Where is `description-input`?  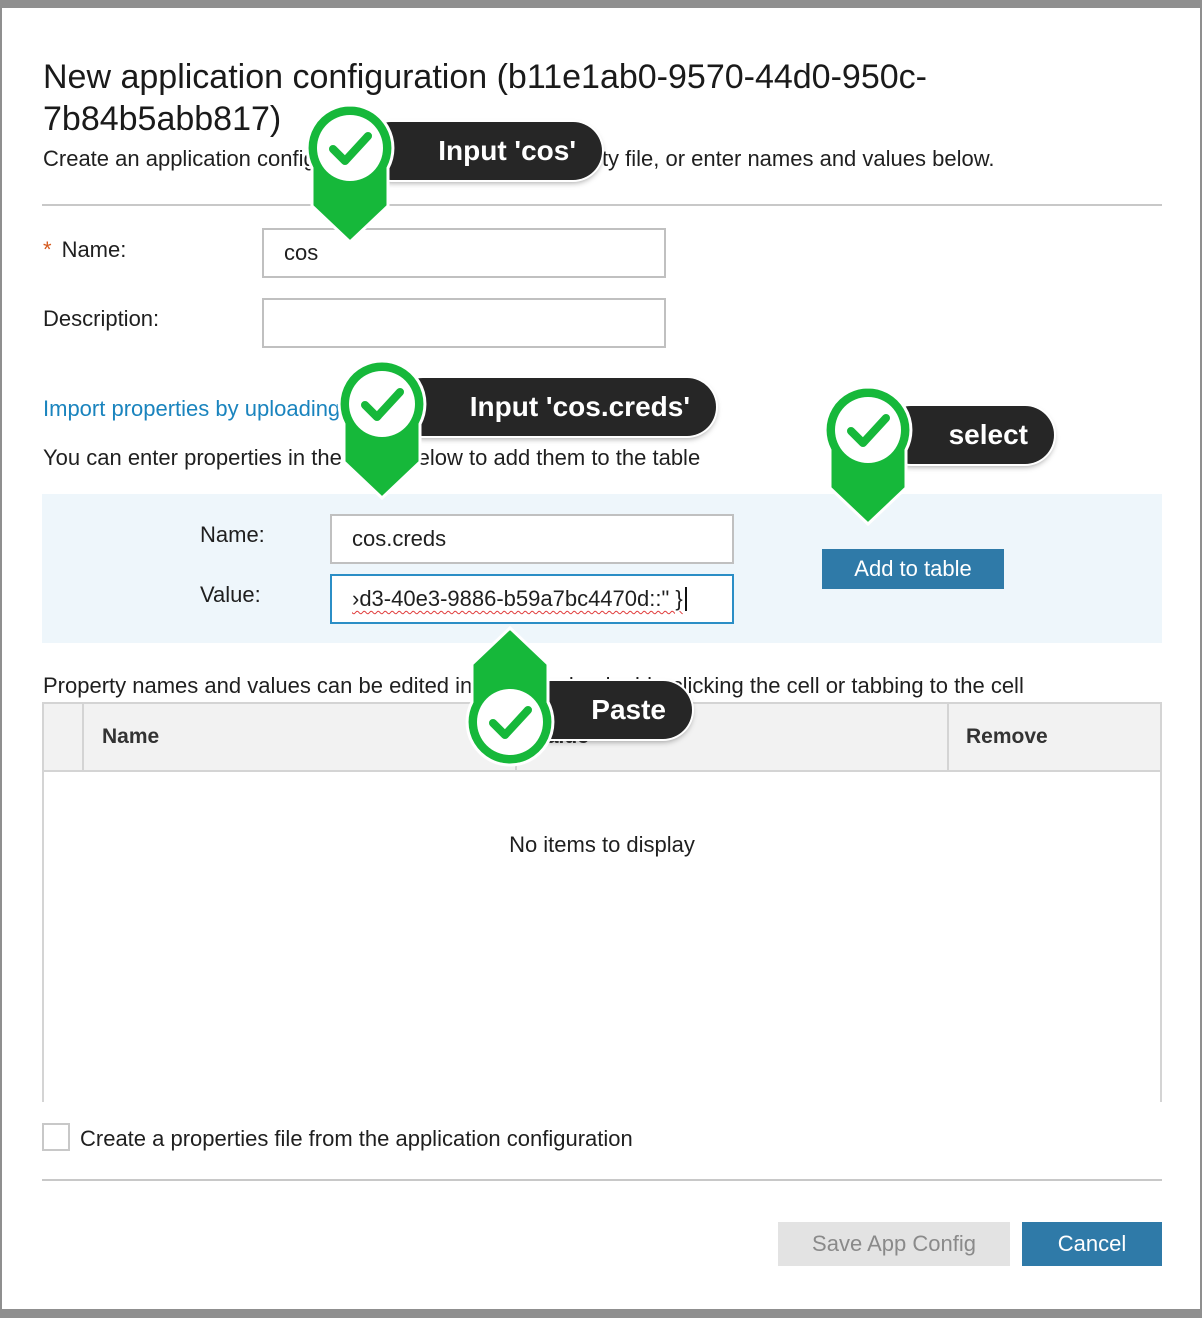
description-input is located at coordinates (464, 323).